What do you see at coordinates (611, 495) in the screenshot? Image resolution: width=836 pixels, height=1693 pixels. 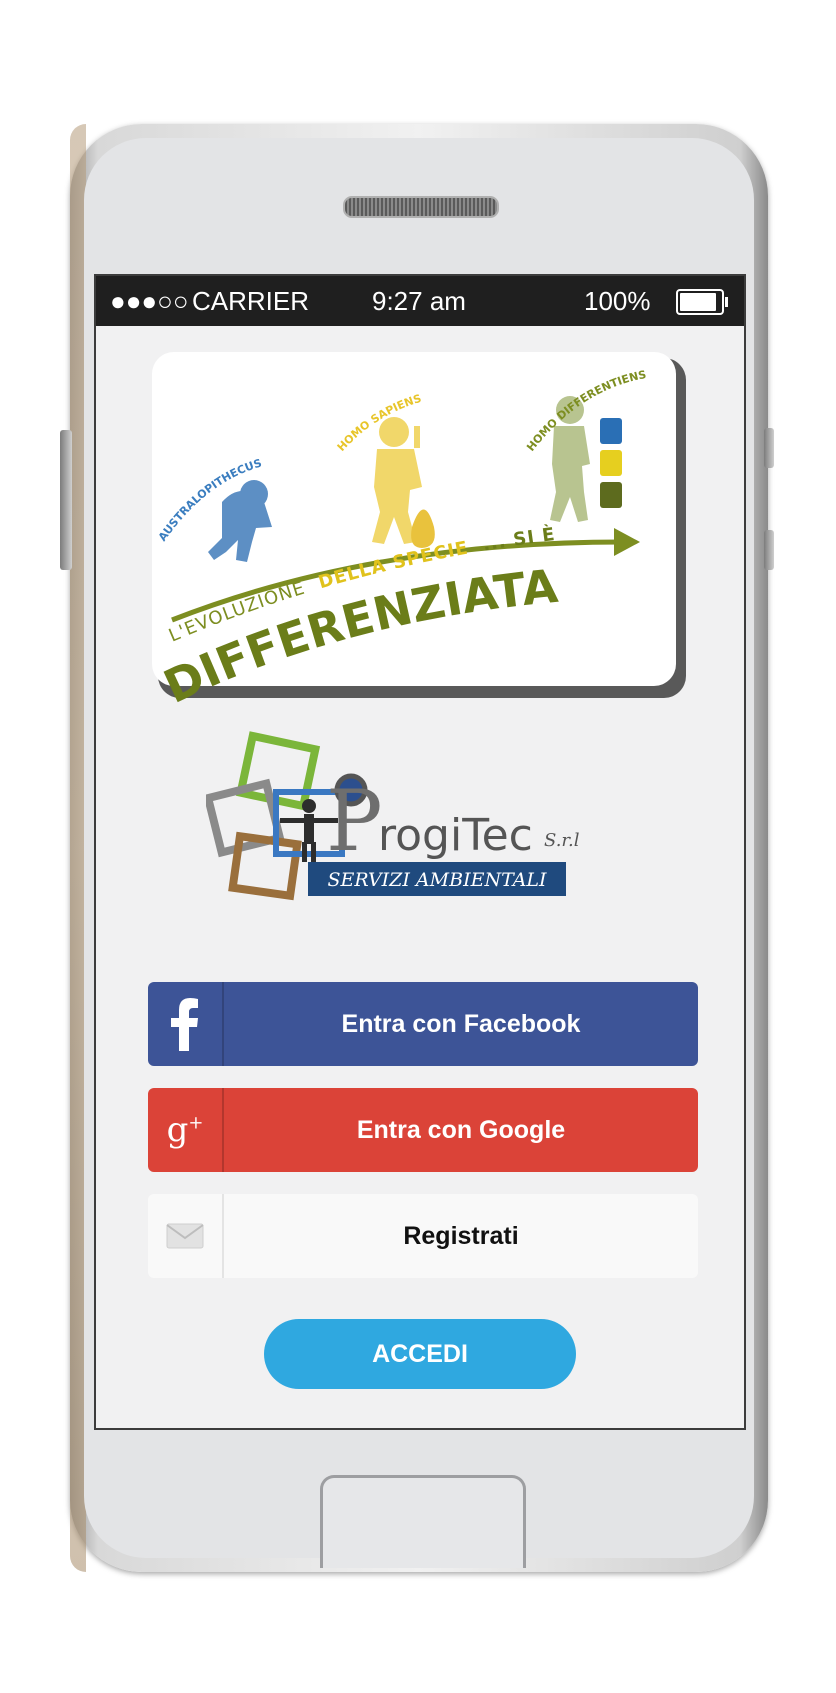 I see `green-bin-icon` at bounding box center [611, 495].